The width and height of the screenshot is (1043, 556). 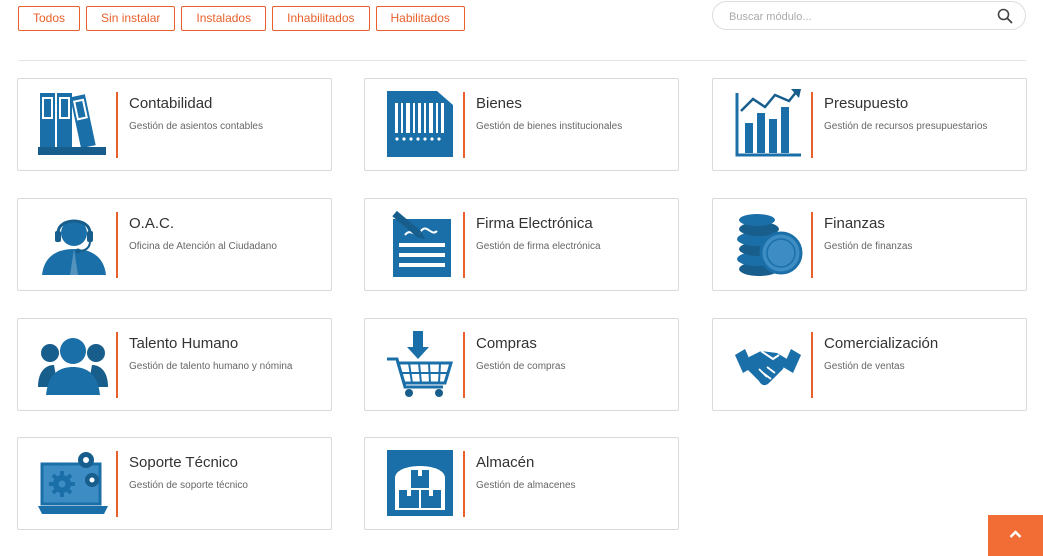 I want to click on filter-sin-instalar-button: Sin instalar, so click(x=131, y=18).